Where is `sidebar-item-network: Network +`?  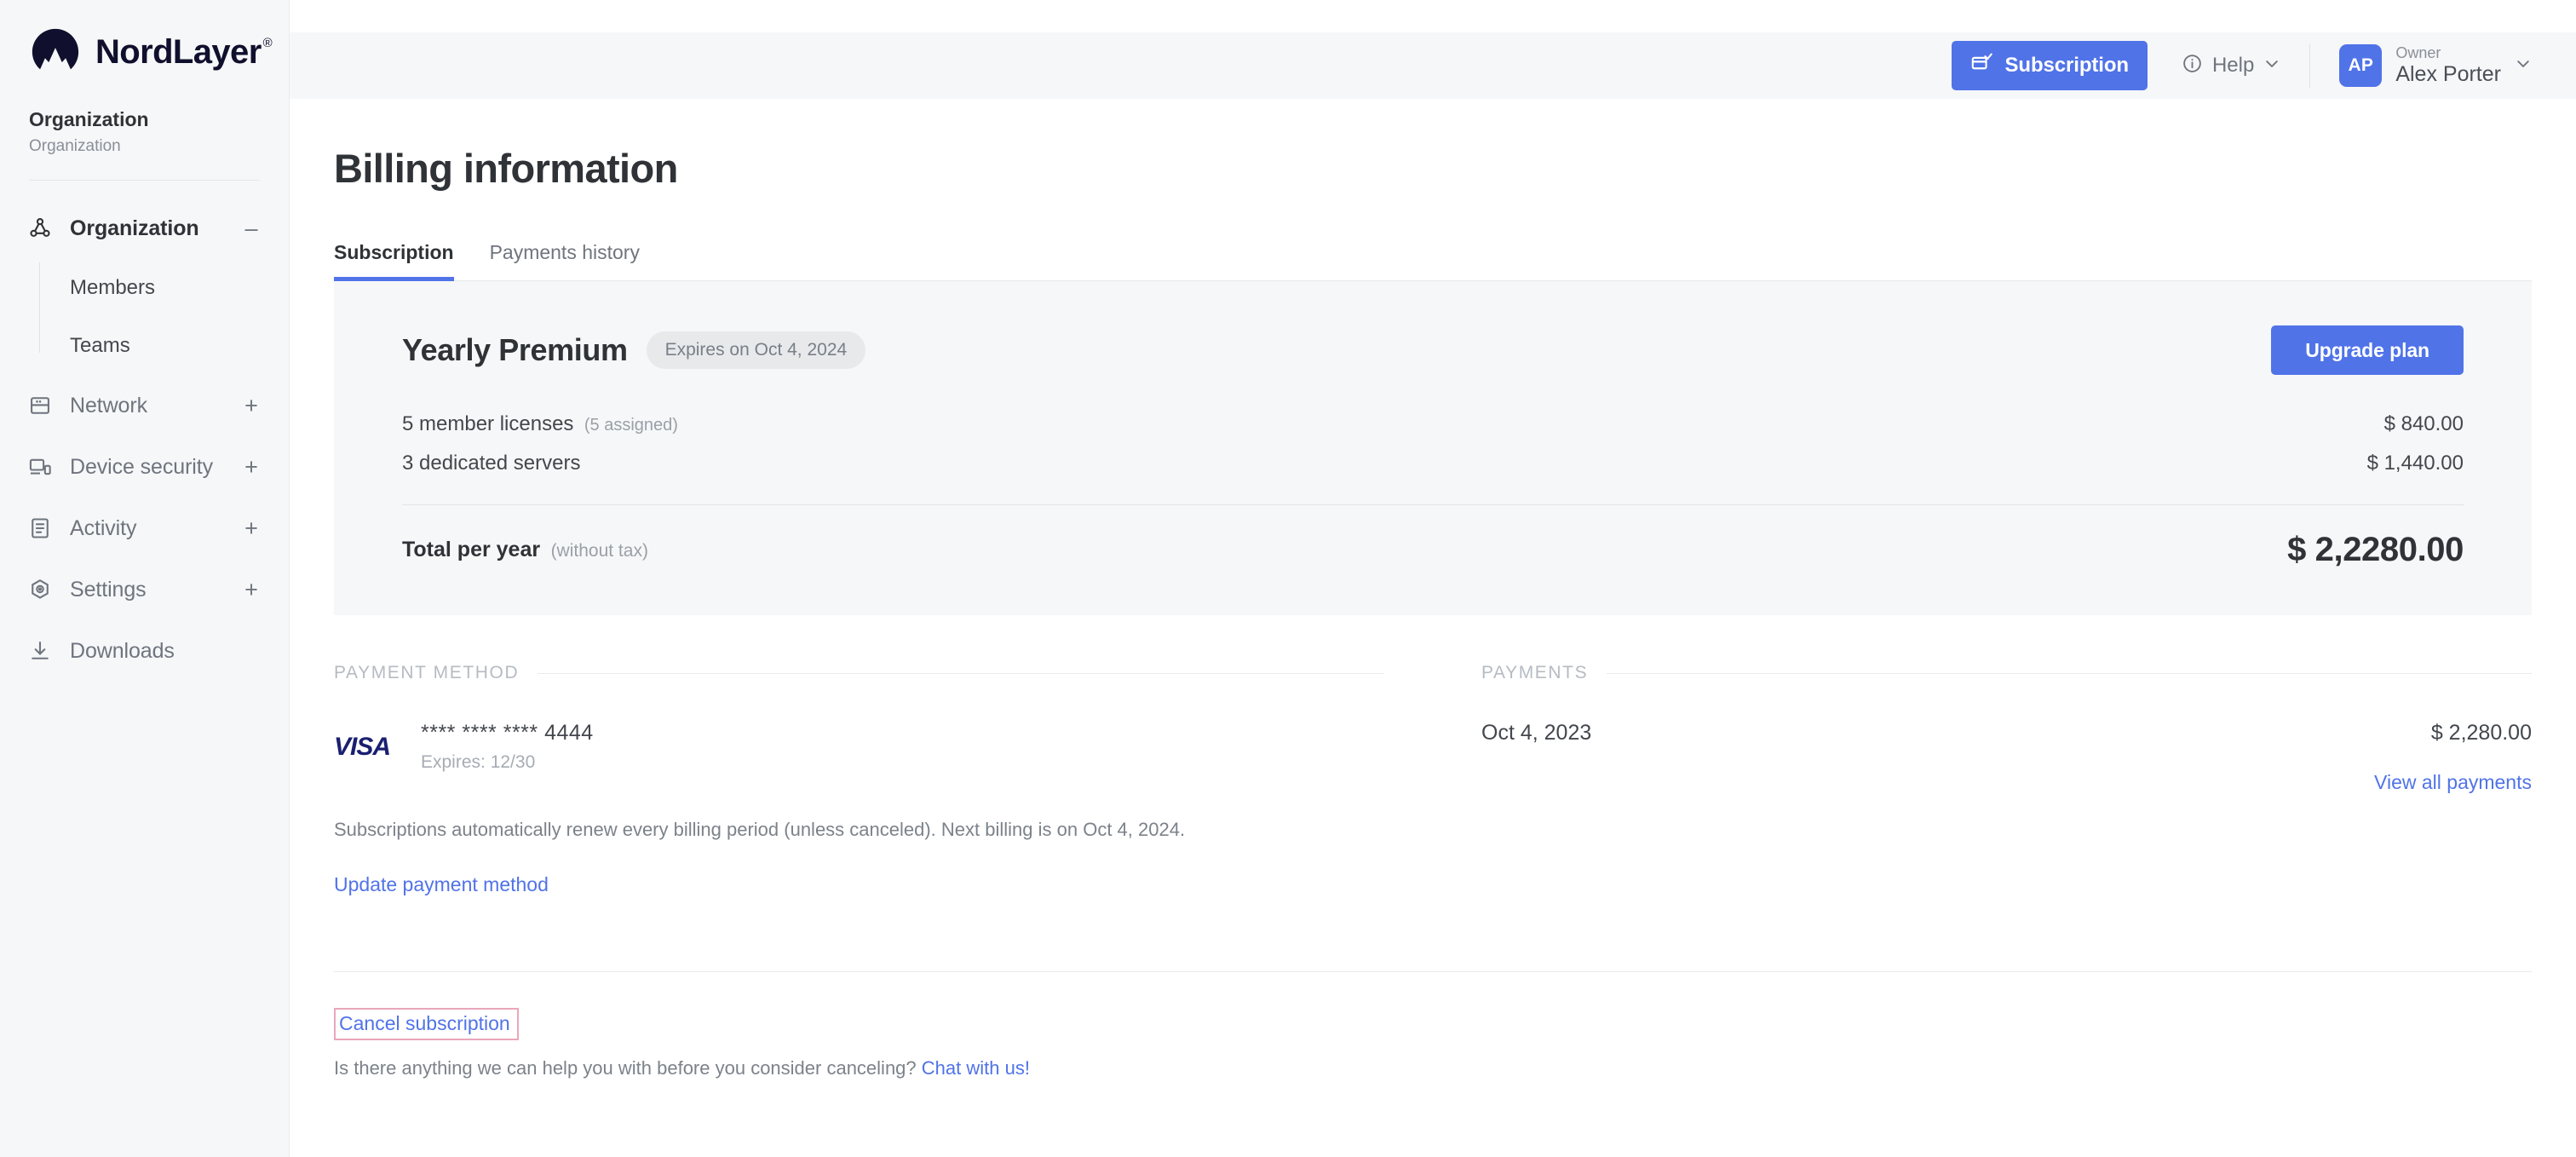 sidebar-item-network: Network + is located at coordinates (145, 405).